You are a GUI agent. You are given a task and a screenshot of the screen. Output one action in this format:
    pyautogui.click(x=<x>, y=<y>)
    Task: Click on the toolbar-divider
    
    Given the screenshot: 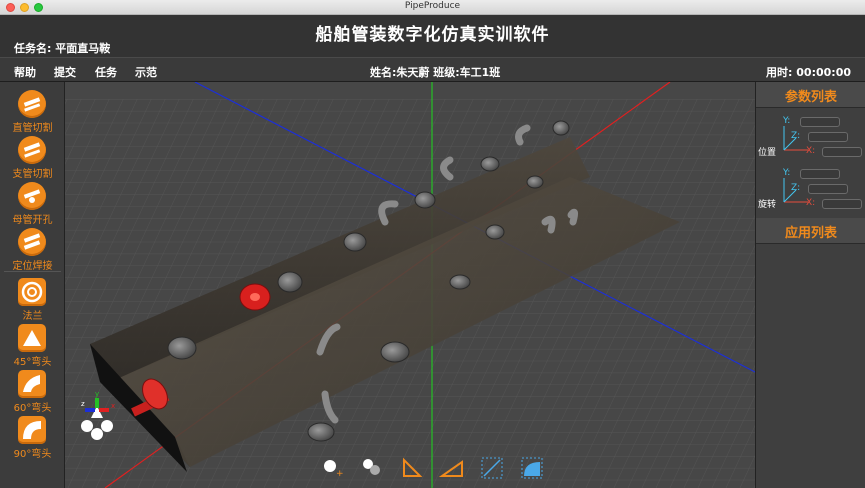 What is the action you would take?
    pyautogui.click(x=32, y=271)
    